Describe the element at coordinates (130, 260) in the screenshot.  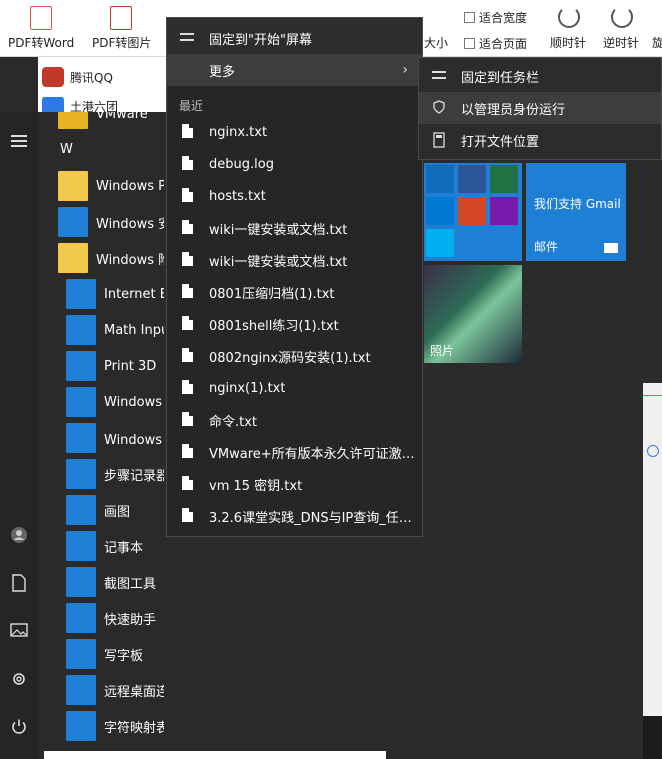
I see `app-label: Windows 附` at that location.